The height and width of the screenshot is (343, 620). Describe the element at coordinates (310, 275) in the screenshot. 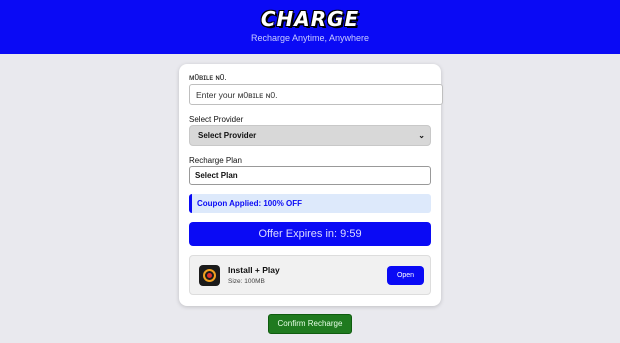

I see `app-promo-card: Install + Play Size: 100MB Open` at that location.